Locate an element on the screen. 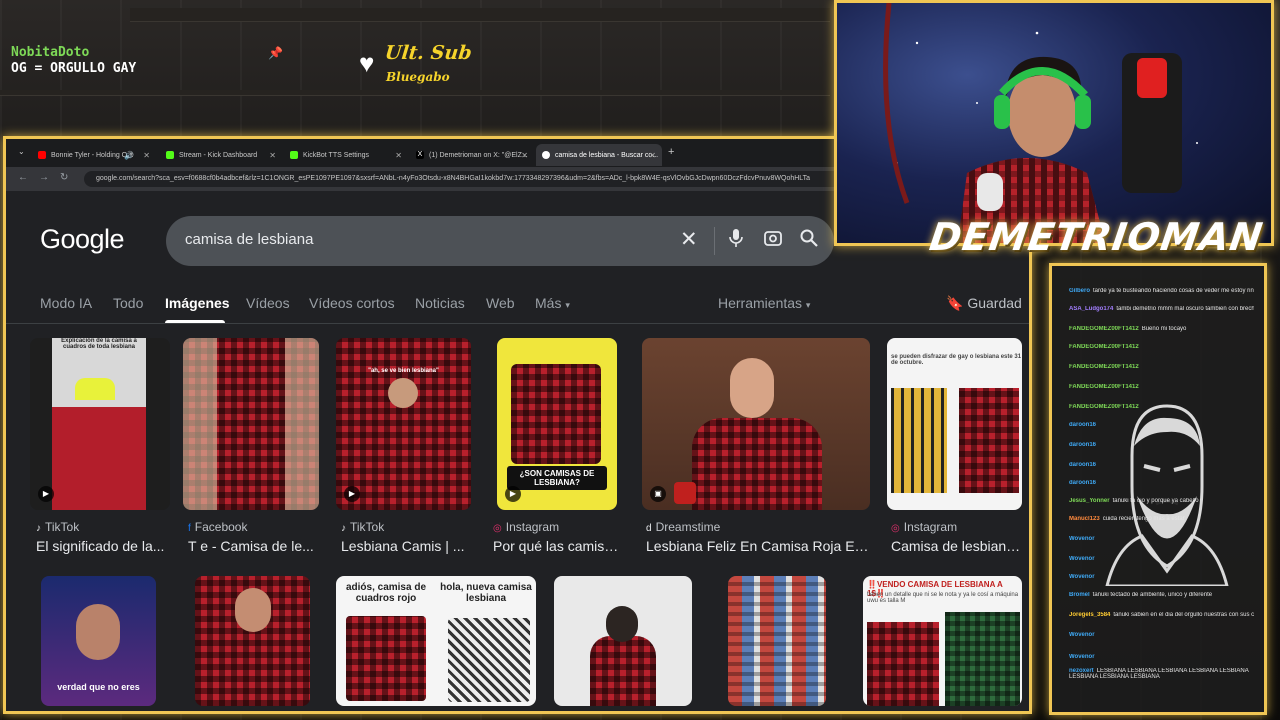 The image size is (1280, 720). chat-username: Joregels_3584 is located at coordinates (1089, 615).